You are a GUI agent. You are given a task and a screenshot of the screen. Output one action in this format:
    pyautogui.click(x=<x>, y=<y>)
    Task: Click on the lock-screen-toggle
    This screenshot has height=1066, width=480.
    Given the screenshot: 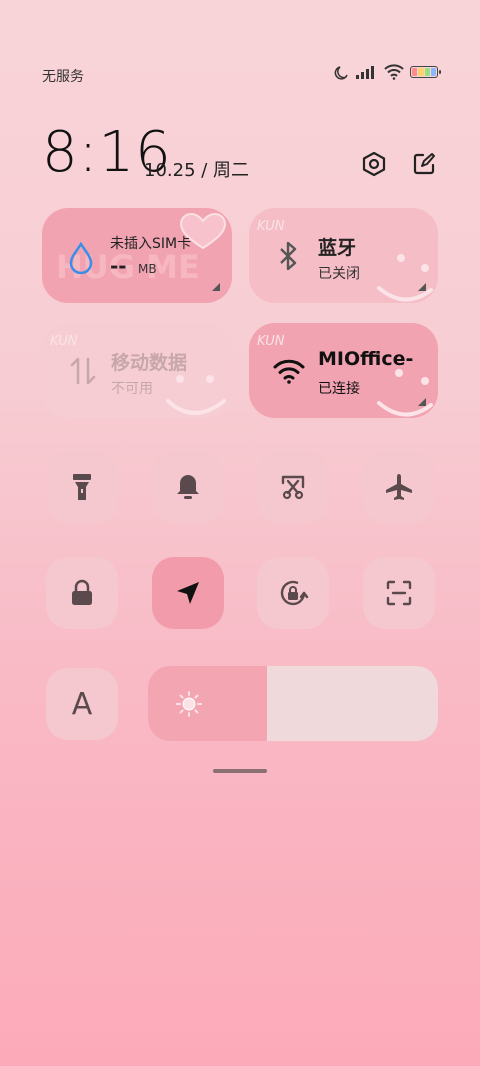 What is the action you would take?
    pyautogui.click(x=82, y=593)
    